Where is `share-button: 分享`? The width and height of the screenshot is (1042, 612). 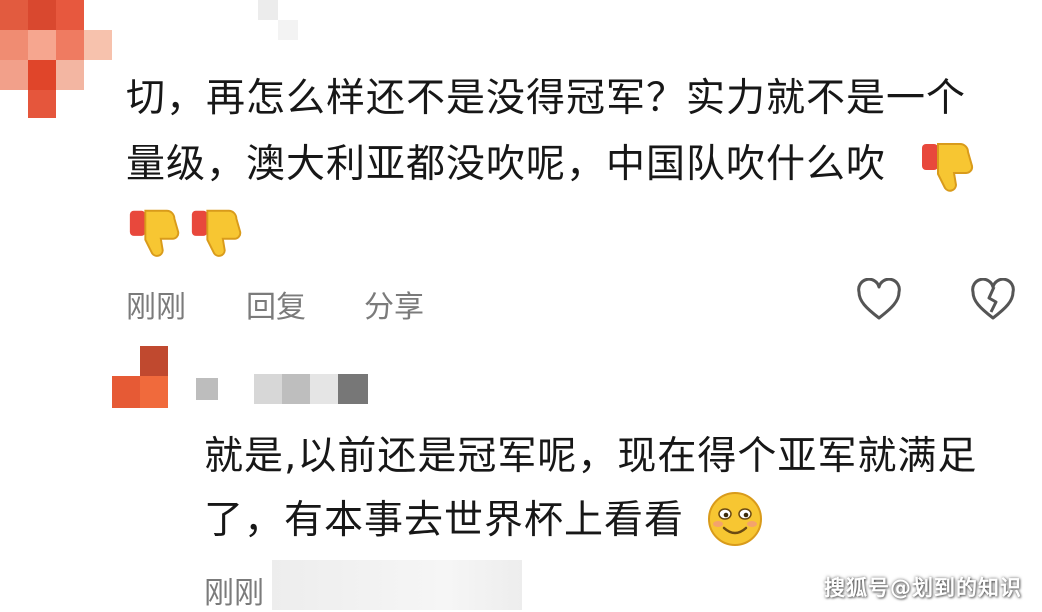
share-button: 分享 is located at coordinates (394, 304).